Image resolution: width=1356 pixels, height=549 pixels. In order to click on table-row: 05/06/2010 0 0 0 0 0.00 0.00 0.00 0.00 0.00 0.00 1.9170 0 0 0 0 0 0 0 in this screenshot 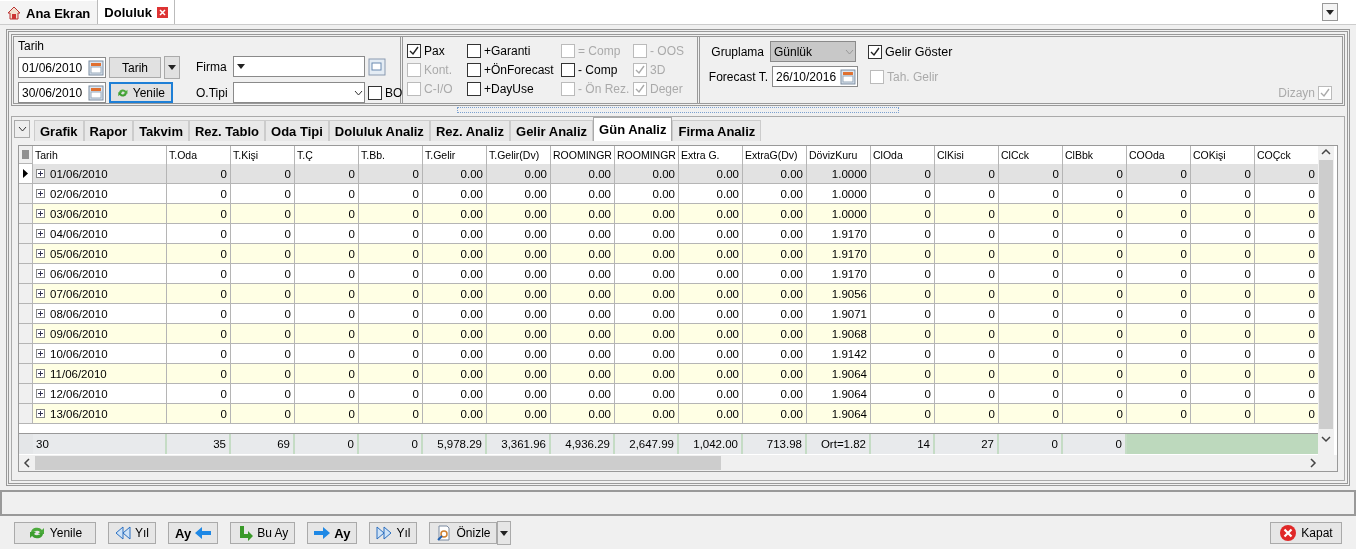, I will do `click(668, 254)`.